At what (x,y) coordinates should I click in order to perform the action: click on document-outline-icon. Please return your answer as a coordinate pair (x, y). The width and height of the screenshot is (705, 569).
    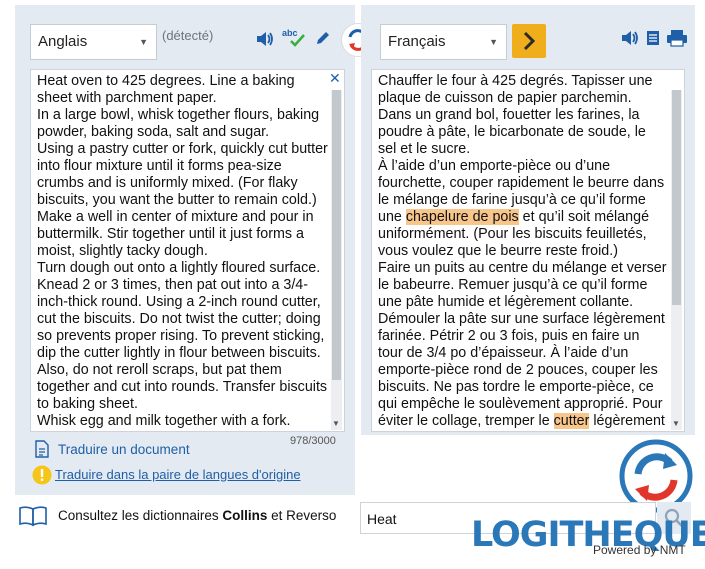
    Looking at the image, I should click on (42, 450).